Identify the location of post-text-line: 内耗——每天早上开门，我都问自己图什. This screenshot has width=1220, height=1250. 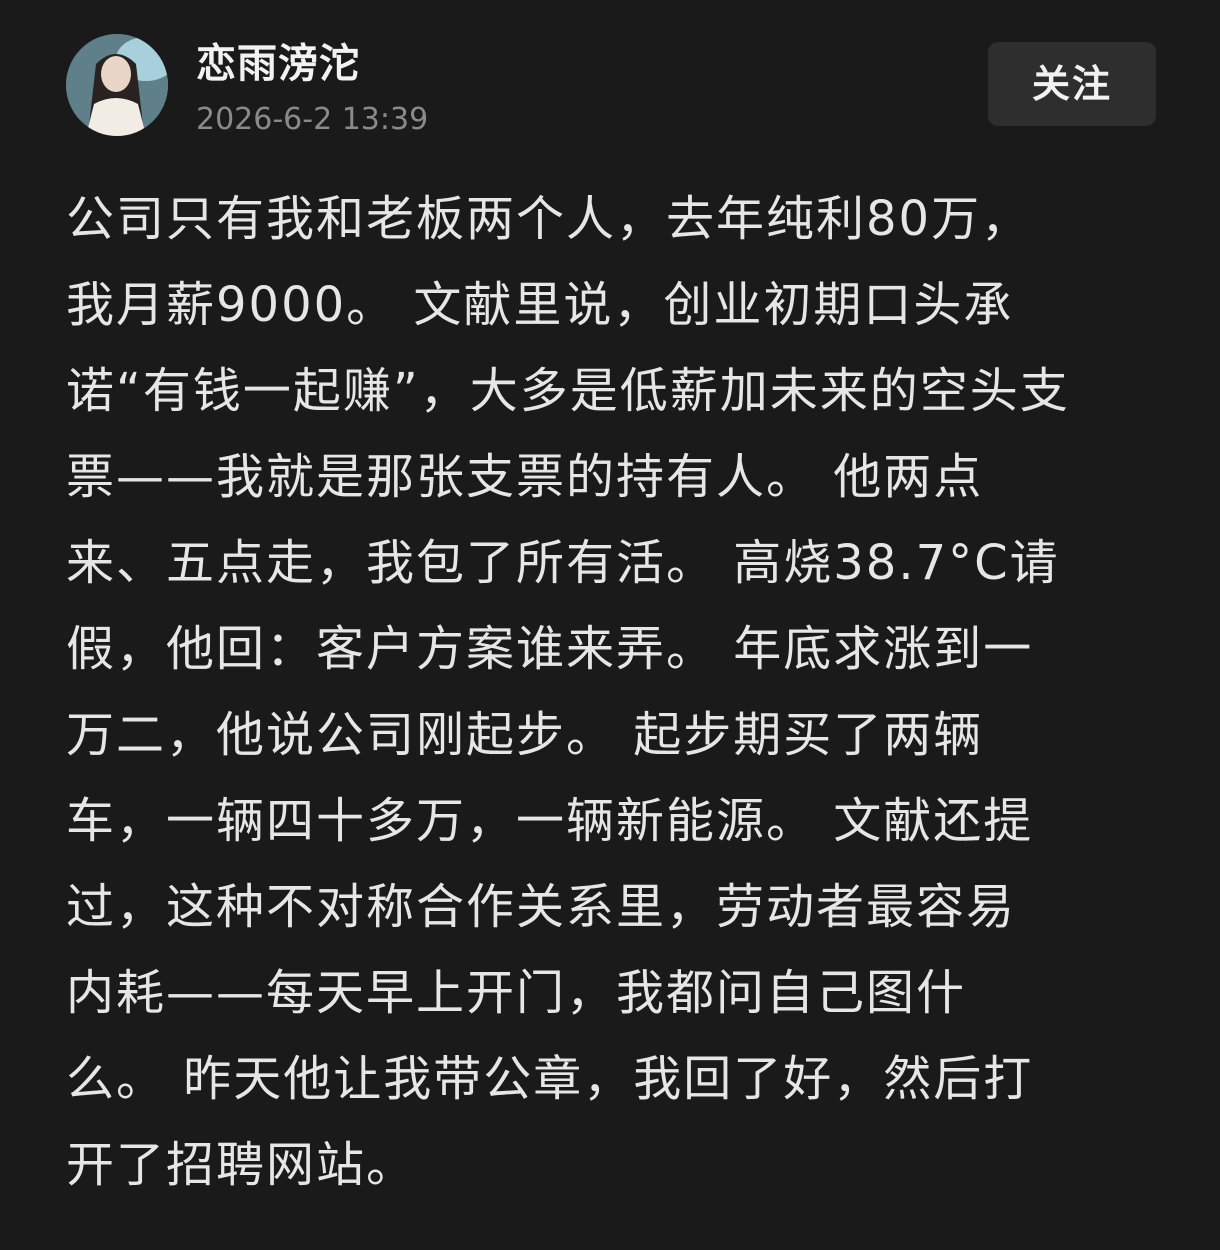
(516, 993).